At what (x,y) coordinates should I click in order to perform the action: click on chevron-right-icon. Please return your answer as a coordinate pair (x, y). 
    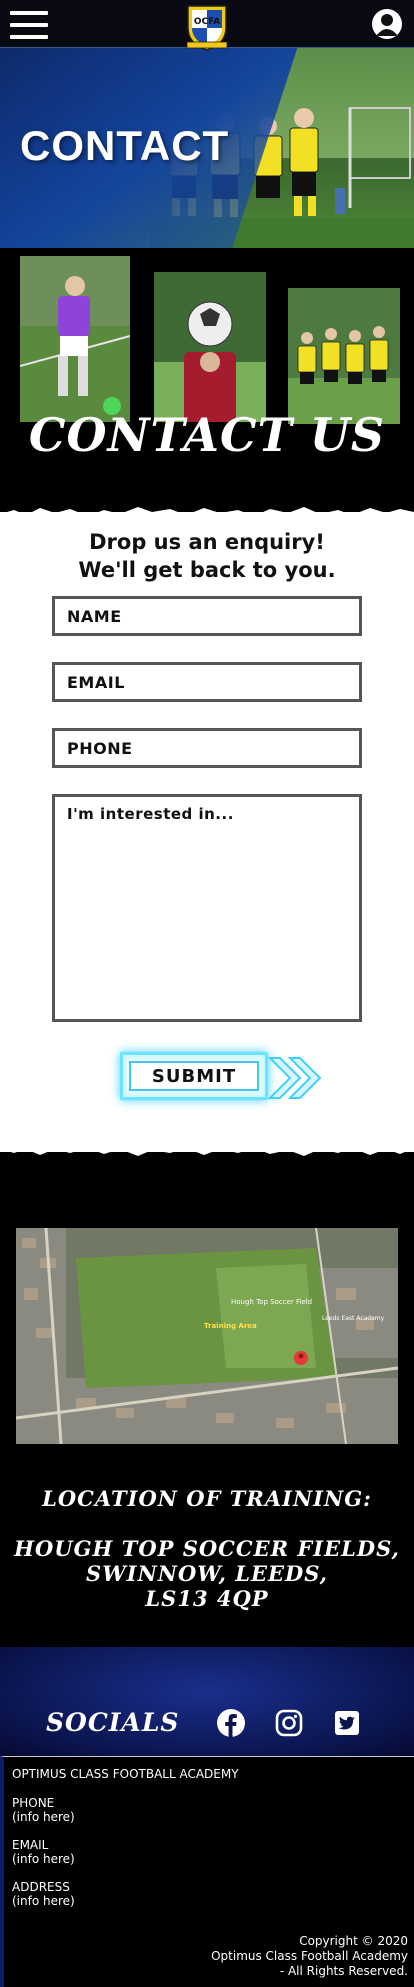
    Looking at the image, I should click on (294, 1078).